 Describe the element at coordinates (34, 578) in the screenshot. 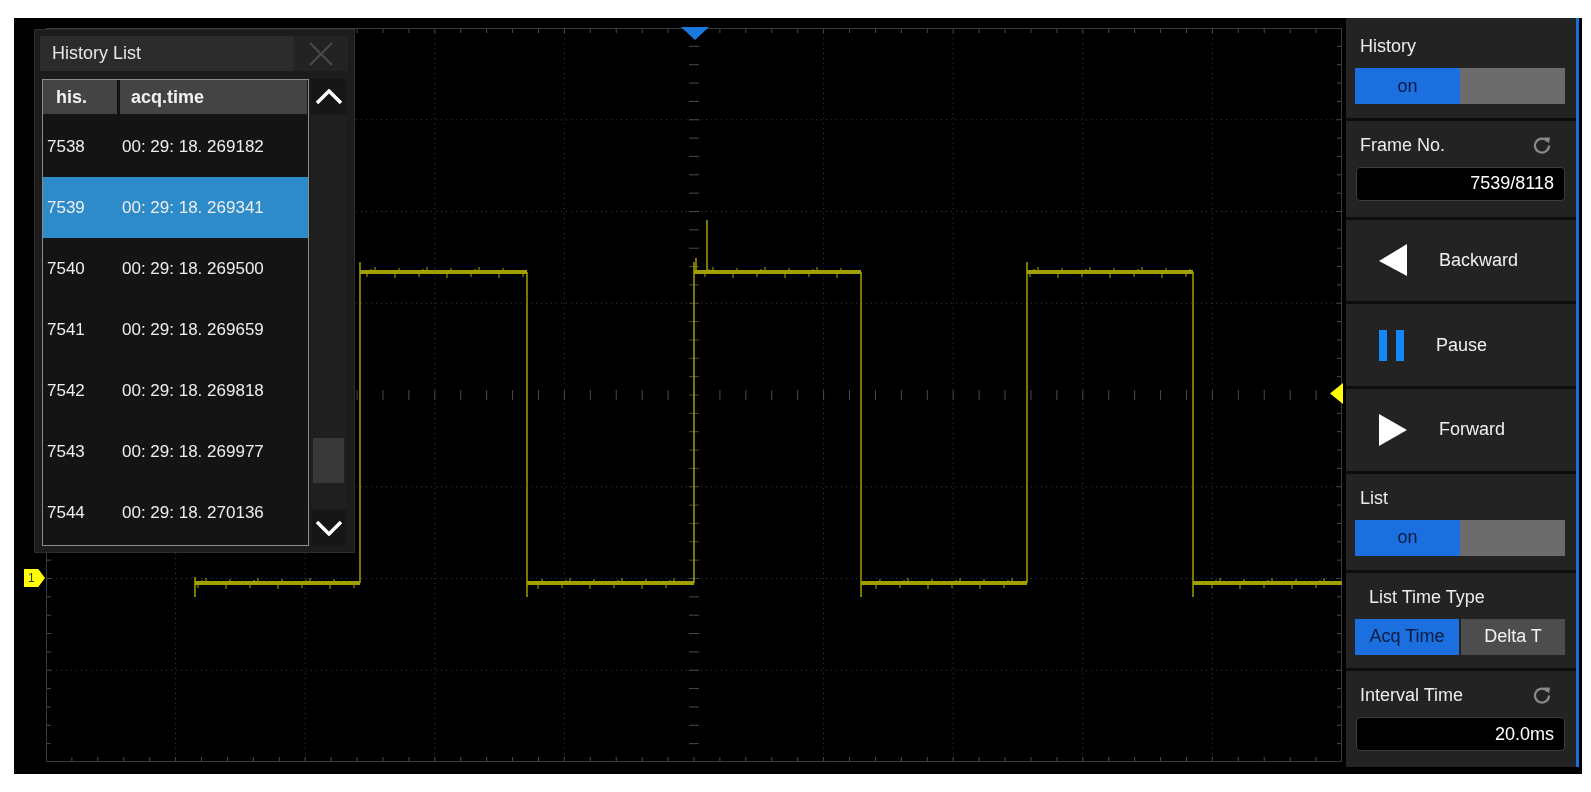

I see `channel-marker: 1` at that location.